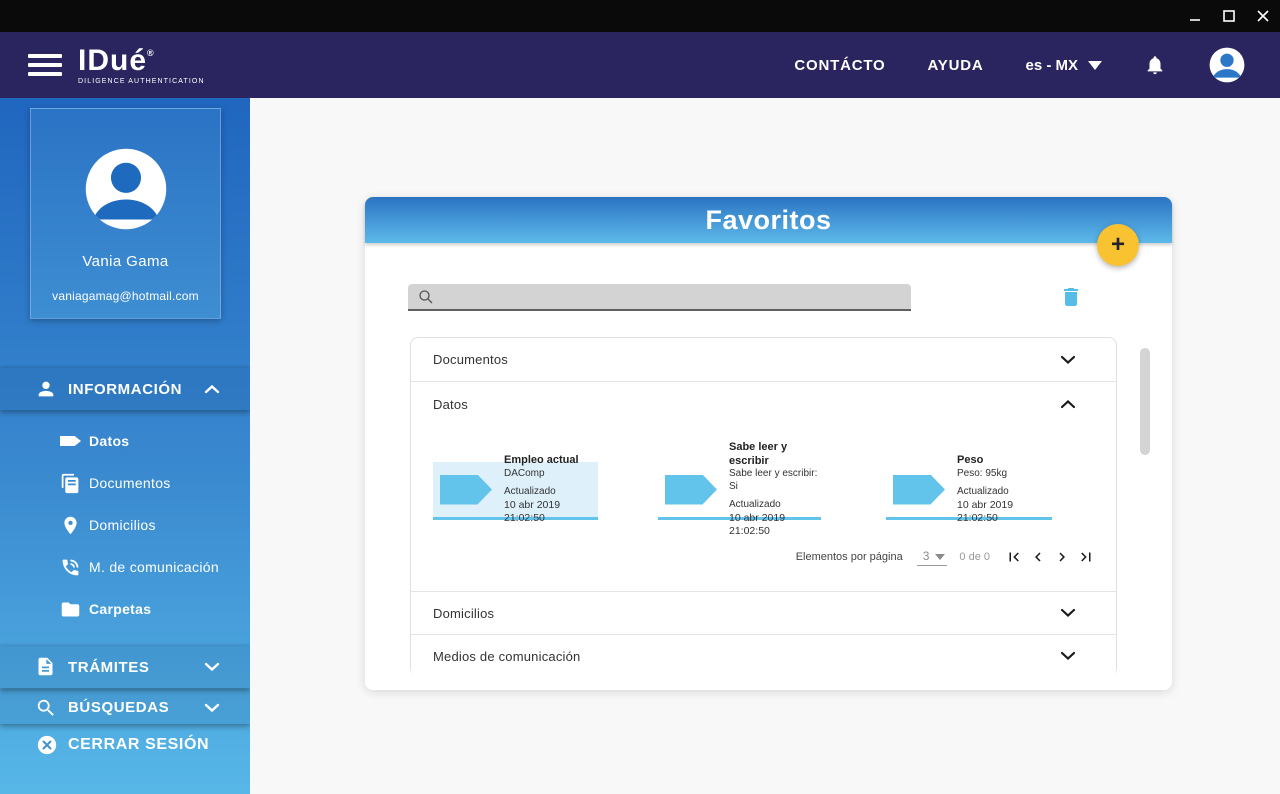  What do you see at coordinates (154, 567) in the screenshot?
I see `sidebar-item-label: M. de comunicación` at bounding box center [154, 567].